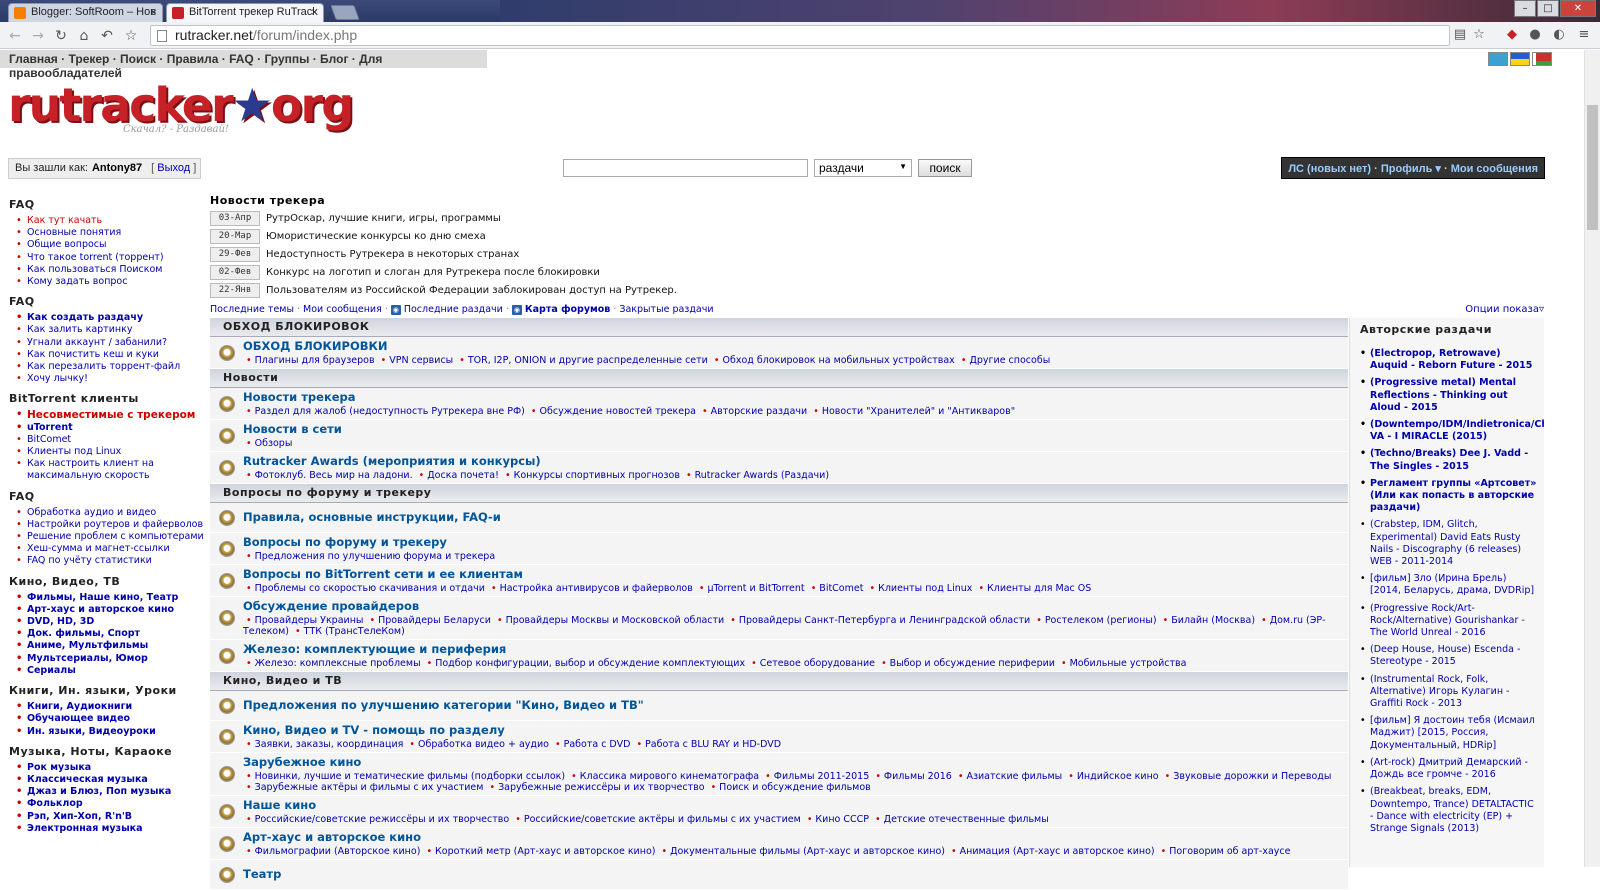 Image resolution: width=1600 pixels, height=890 pixels. I want to click on sidebar-link: Несовместимые с трекером, so click(110, 415).